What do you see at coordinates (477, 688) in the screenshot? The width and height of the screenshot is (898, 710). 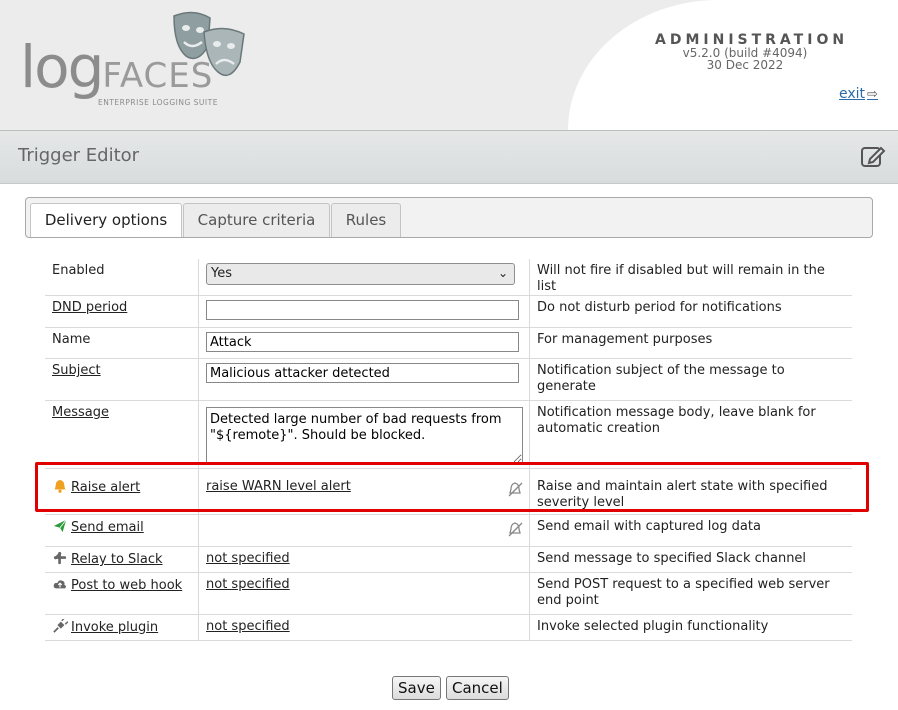 I see `cancel-button: Cancel` at bounding box center [477, 688].